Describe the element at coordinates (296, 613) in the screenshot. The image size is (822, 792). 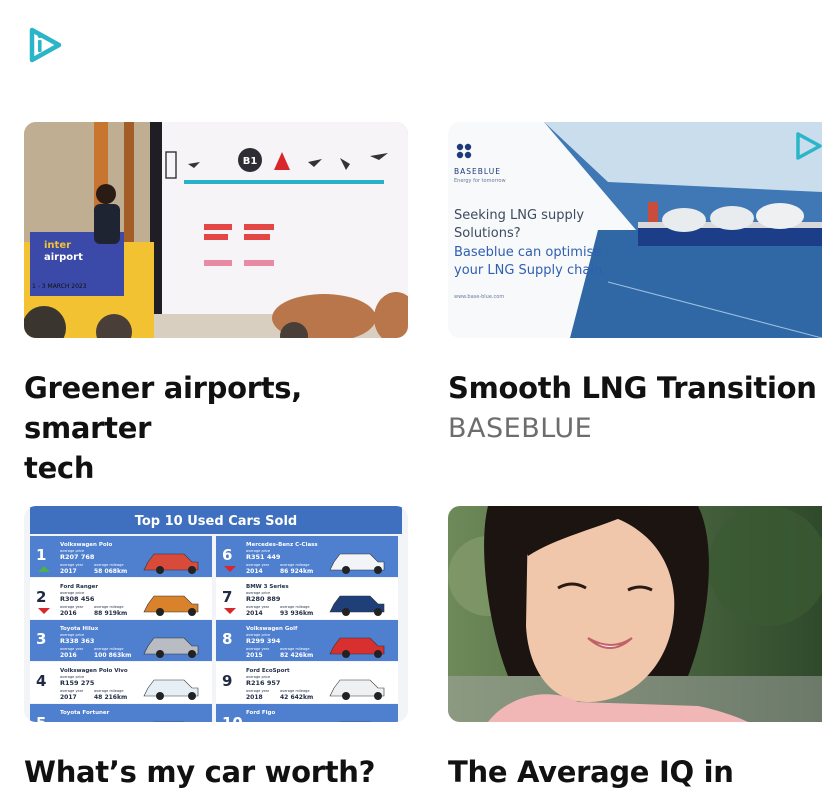
I see `car-mileage: 93 936km` at that location.